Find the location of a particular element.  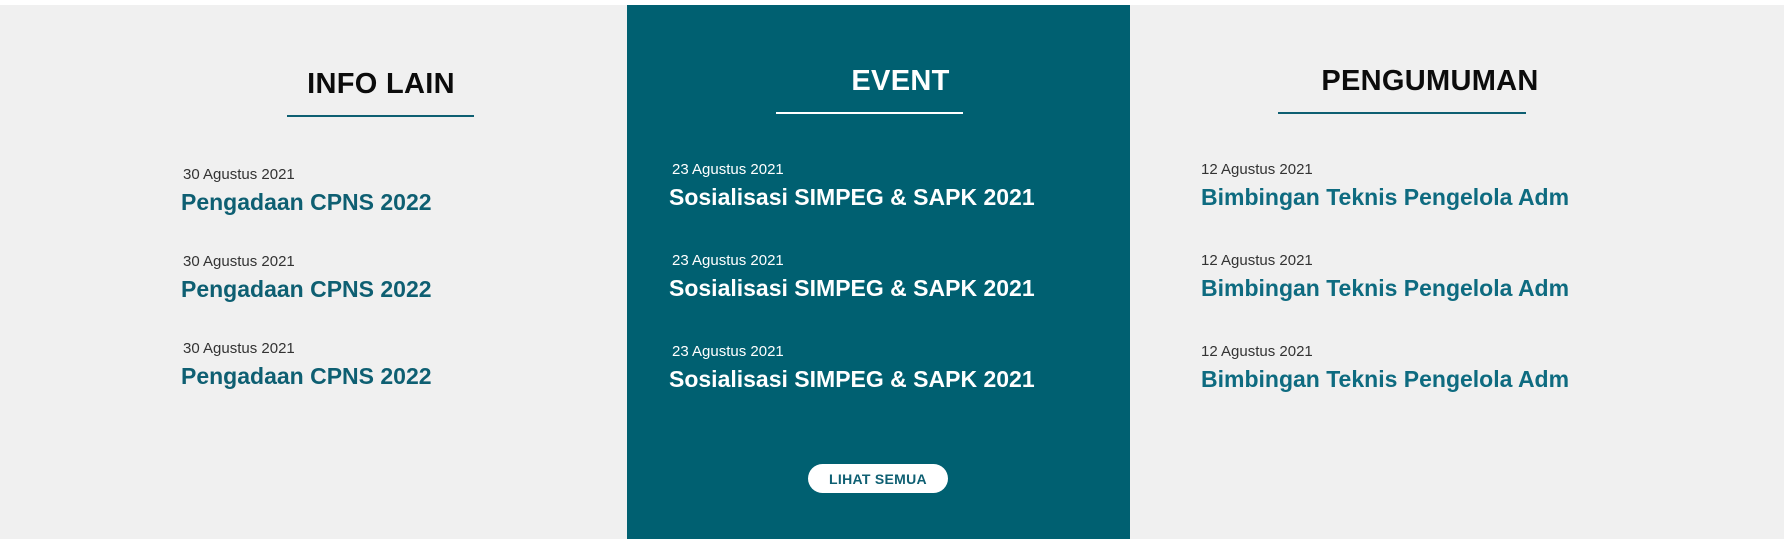

info-lain-heading-underline is located at coordinates (380, 116).